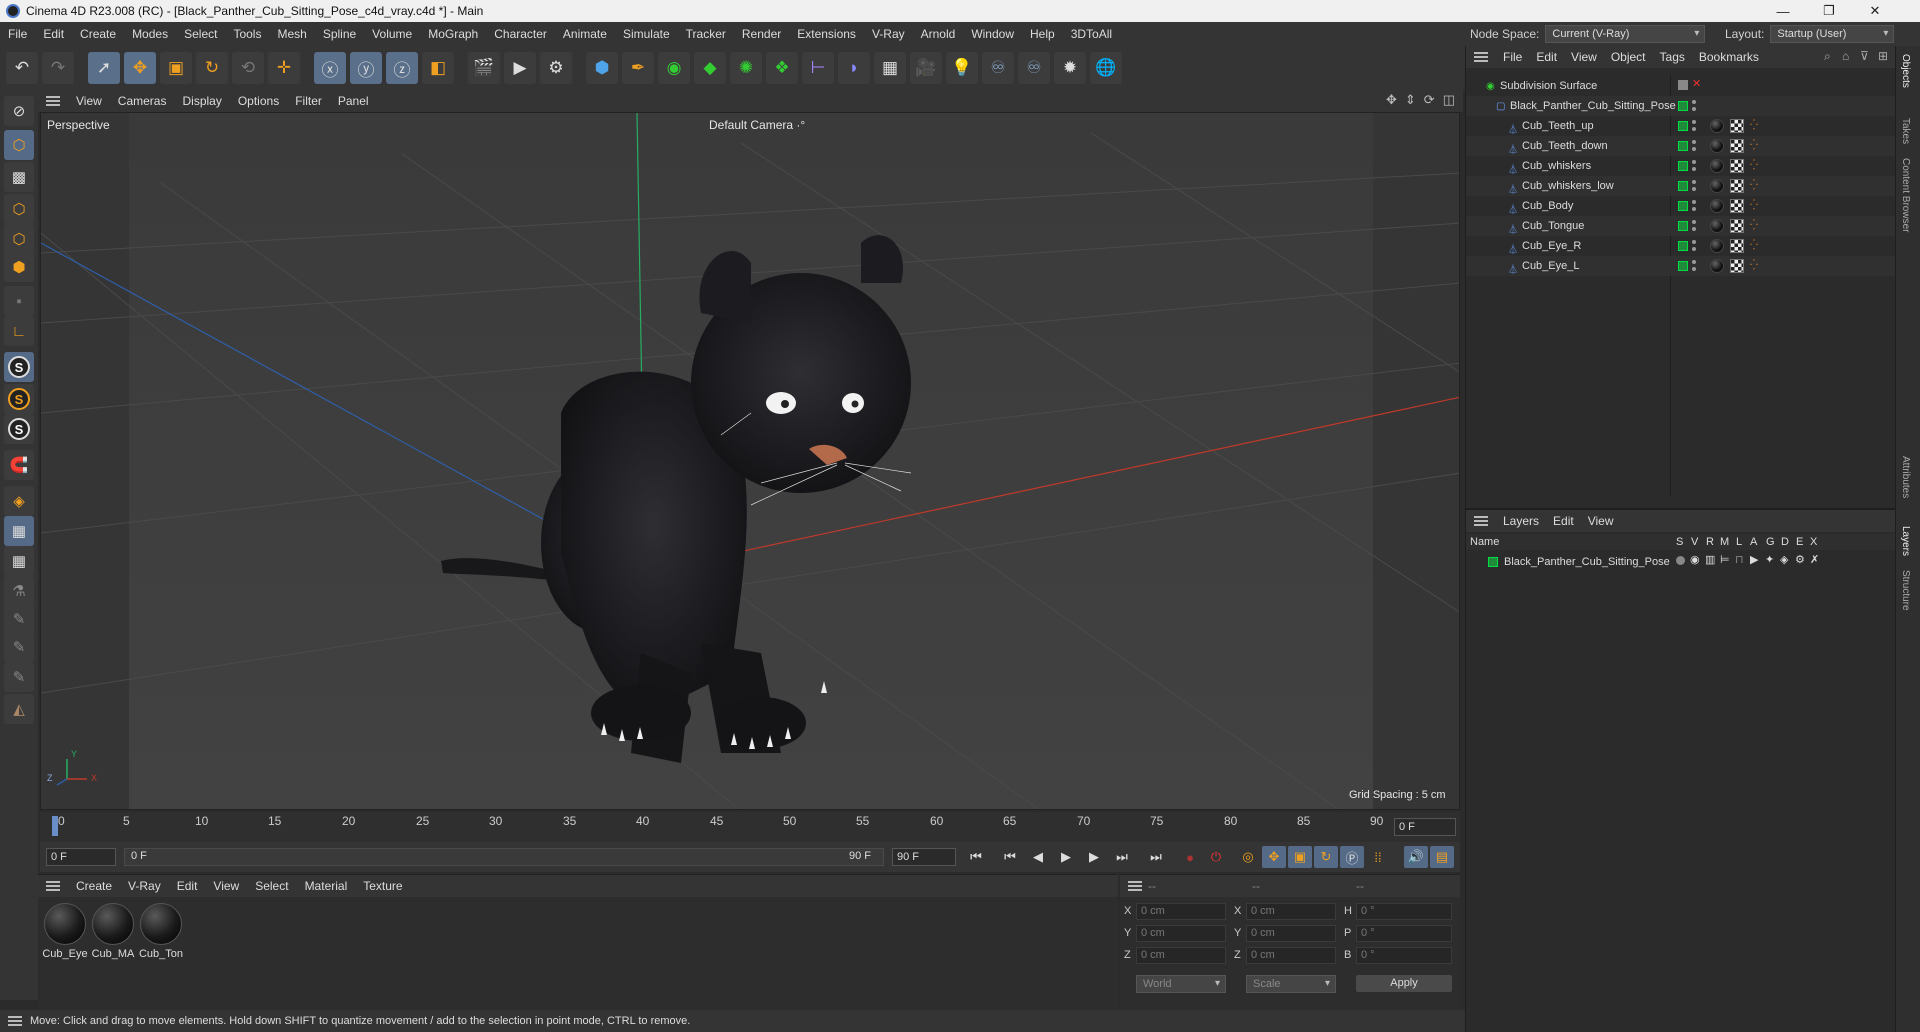 This screenshot has width=1920, height=1032. Describe the element at coordinates (782, 68) in the screenshot. I see `deformer-button: ❖` at that location.